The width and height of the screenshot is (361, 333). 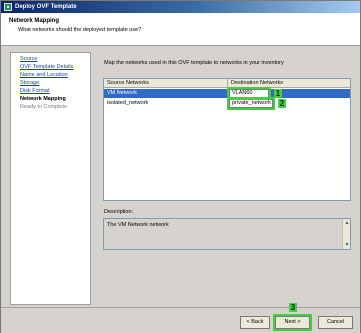 What do you see at coordinates (293, 307) in the screenshot?
I see `annotation-badge-3: 3` at bounding box center [293, 307].